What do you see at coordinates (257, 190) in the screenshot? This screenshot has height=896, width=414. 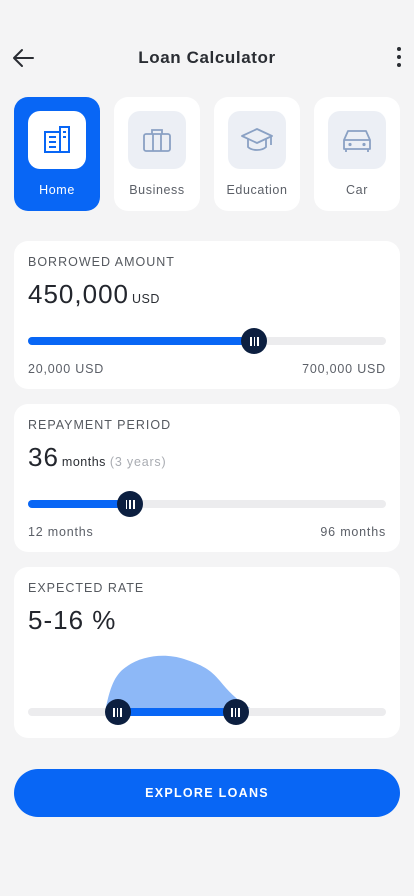 I see `category-label: Education` at bounding box center [257, 190].